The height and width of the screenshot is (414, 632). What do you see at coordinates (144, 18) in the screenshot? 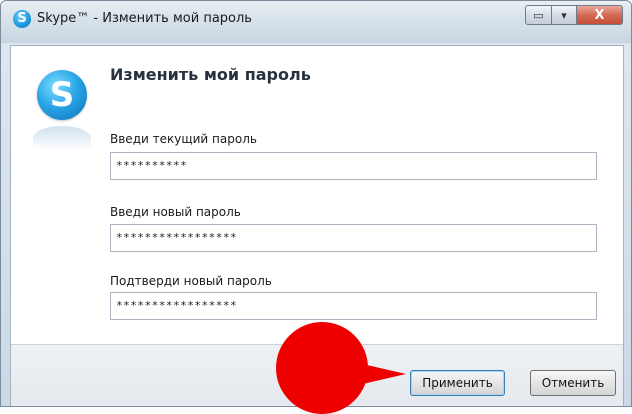
I see `window-title: Skype™ - Изменить мой пароль` at bounding box center [144, 18].